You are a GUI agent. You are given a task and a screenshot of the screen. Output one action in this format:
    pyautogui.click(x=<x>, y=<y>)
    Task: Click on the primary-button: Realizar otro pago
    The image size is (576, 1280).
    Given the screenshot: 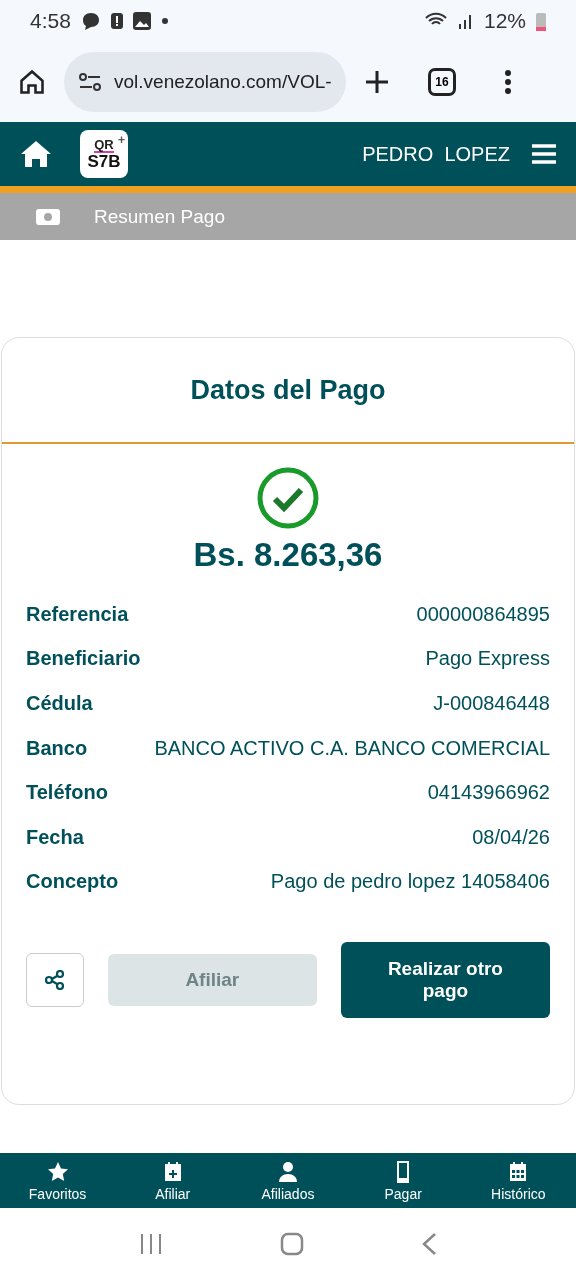 What is the action you would take?
    pyautogui.click(x=445, y=980)
    